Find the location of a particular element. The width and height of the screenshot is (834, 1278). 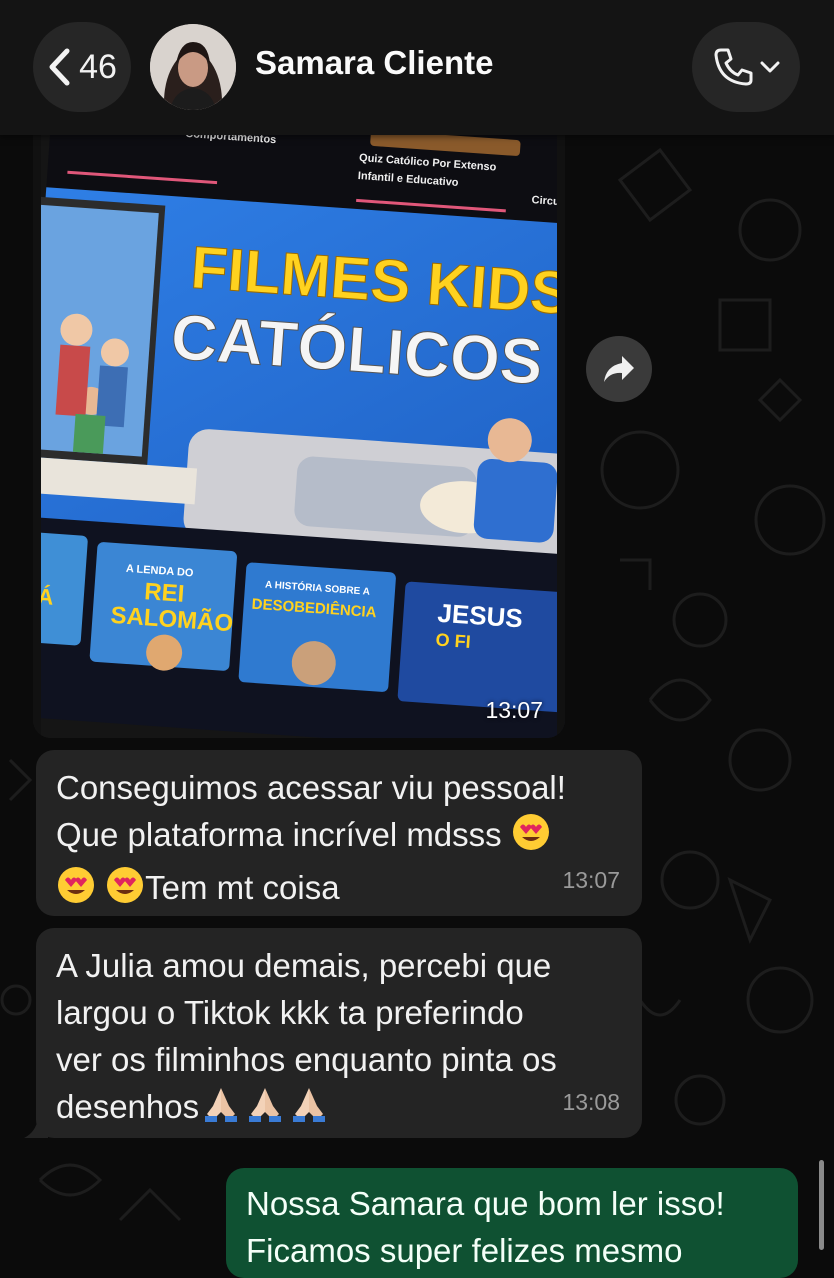

call-button is located at coordinates (746, 67).